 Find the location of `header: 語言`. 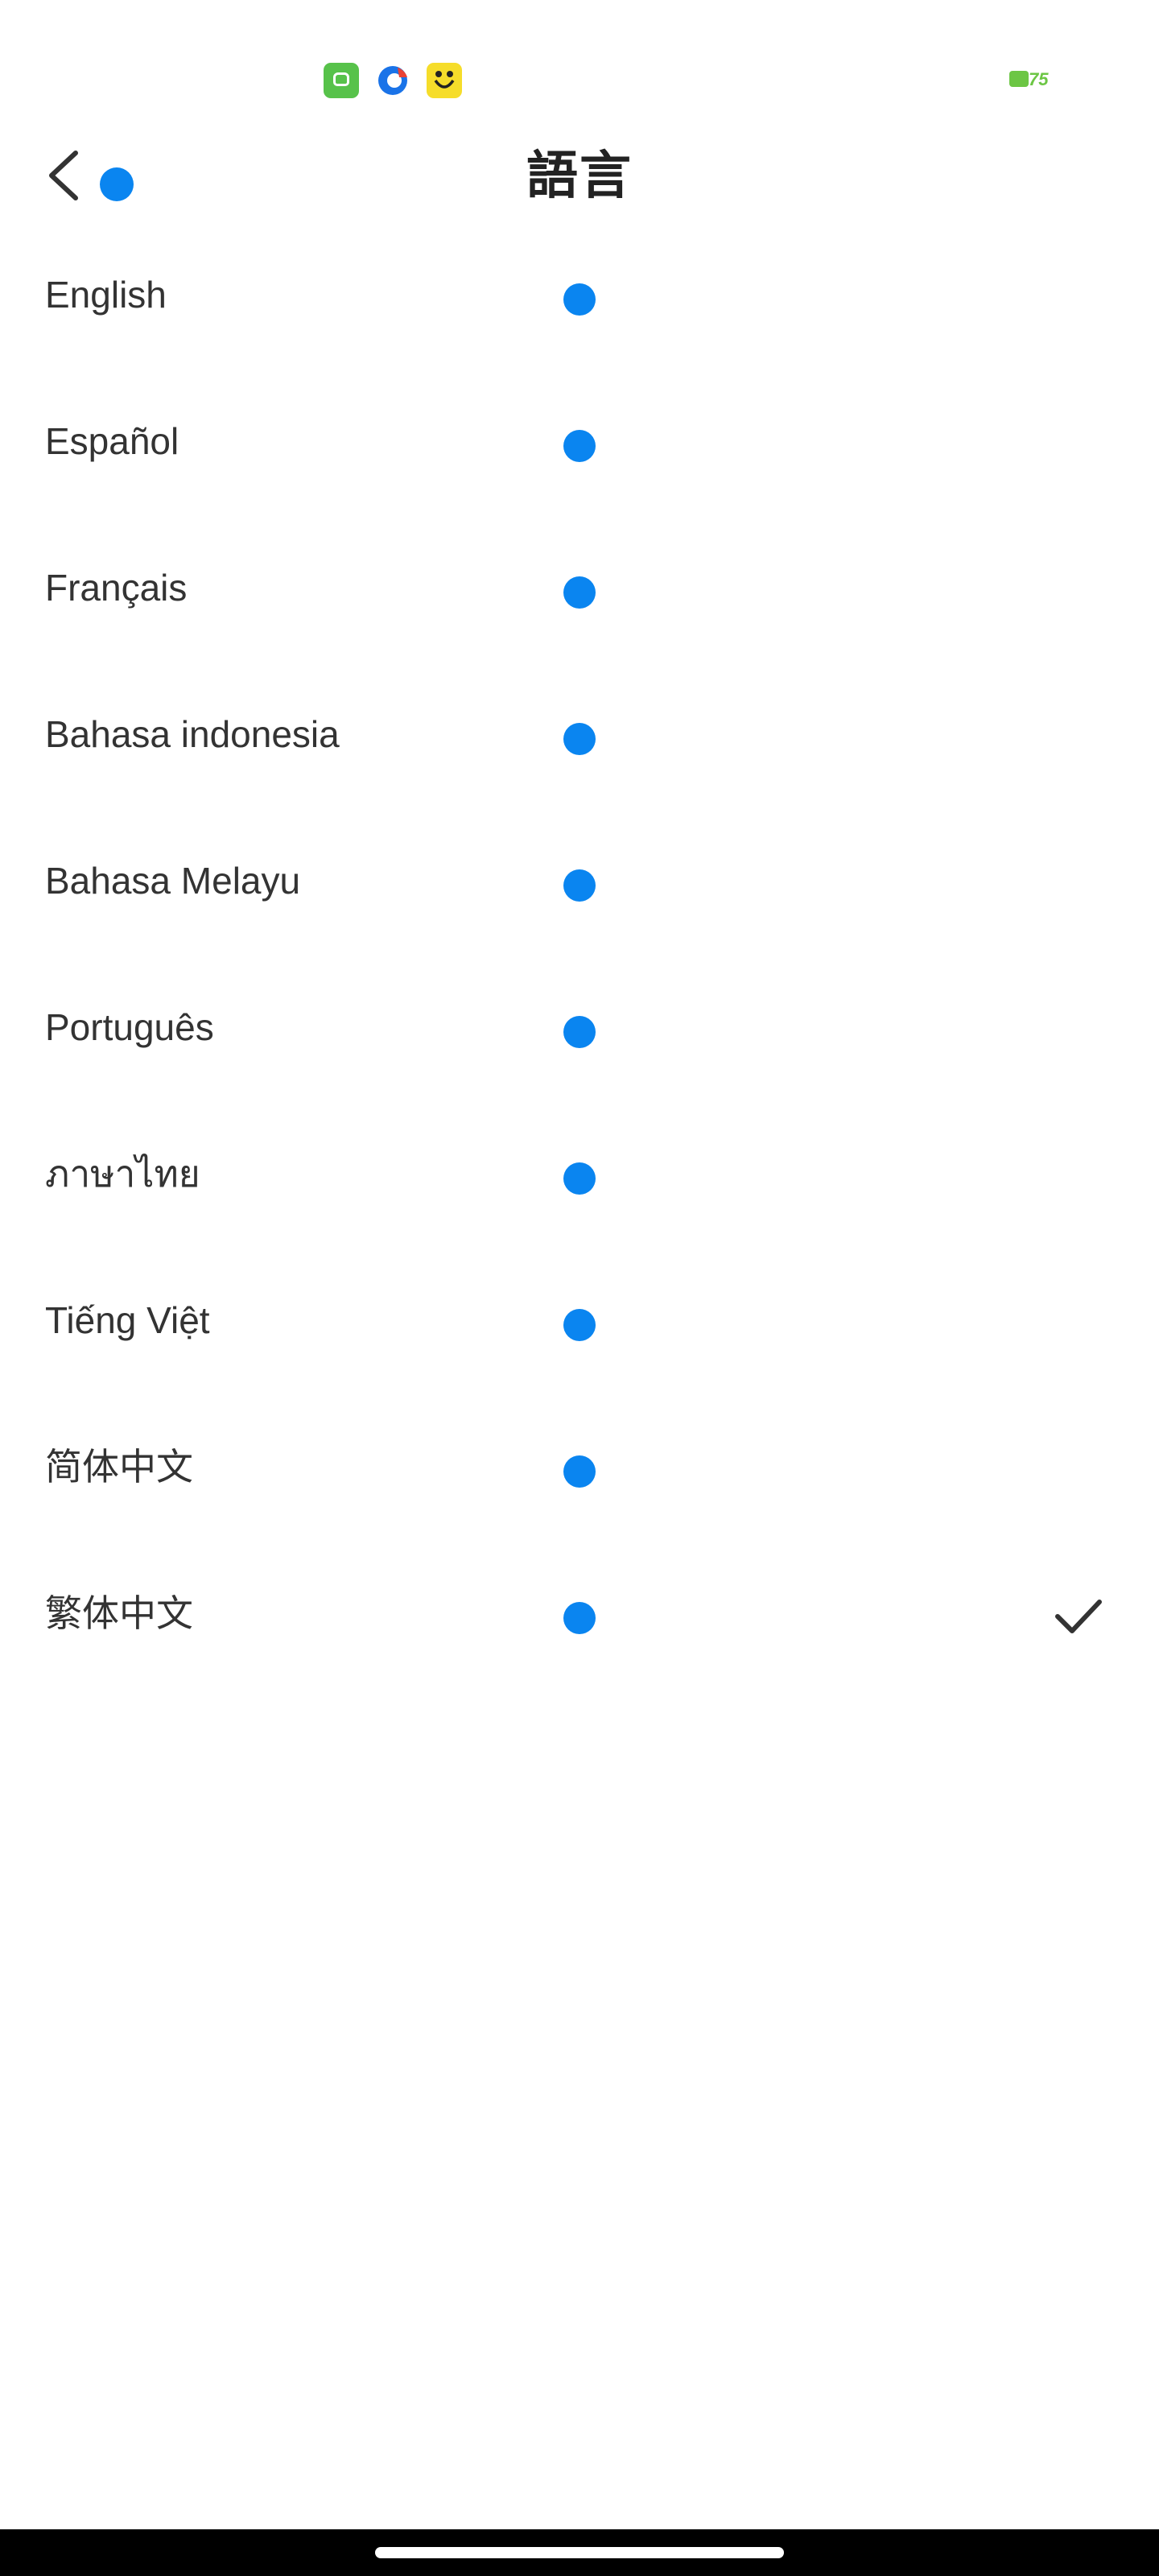

header: 語言 is located at coordinates (579, 173).